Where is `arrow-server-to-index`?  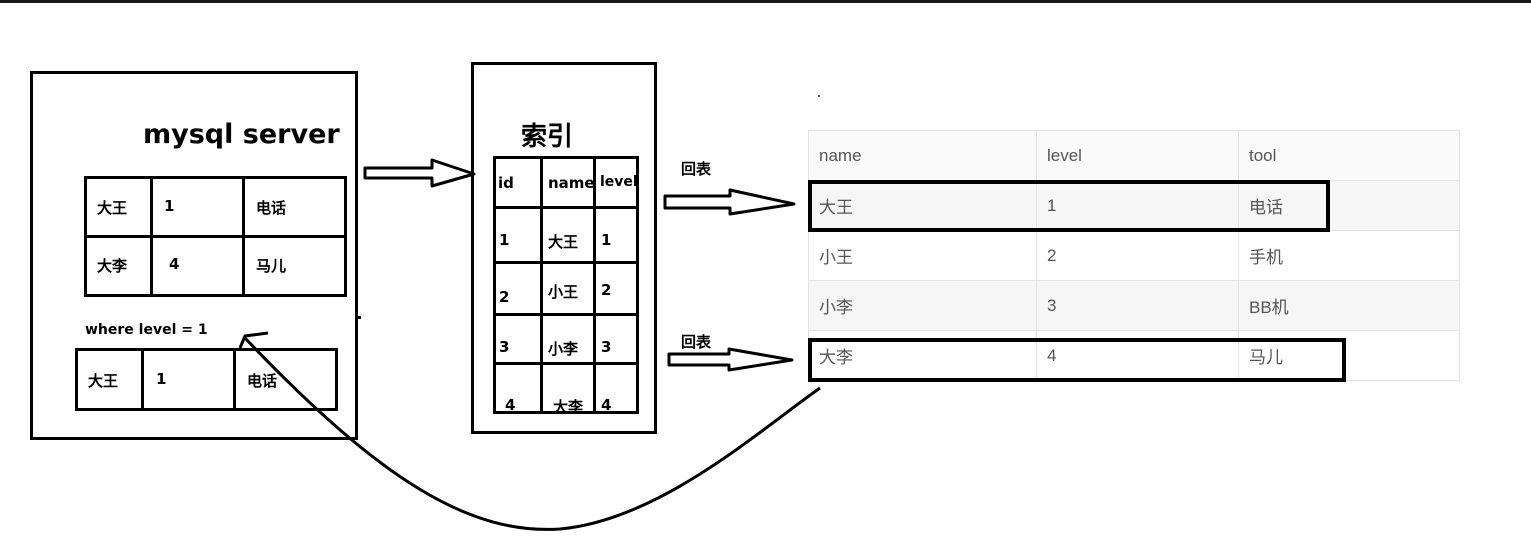 arrow-server-to-index is located at coordinates (419, 173).